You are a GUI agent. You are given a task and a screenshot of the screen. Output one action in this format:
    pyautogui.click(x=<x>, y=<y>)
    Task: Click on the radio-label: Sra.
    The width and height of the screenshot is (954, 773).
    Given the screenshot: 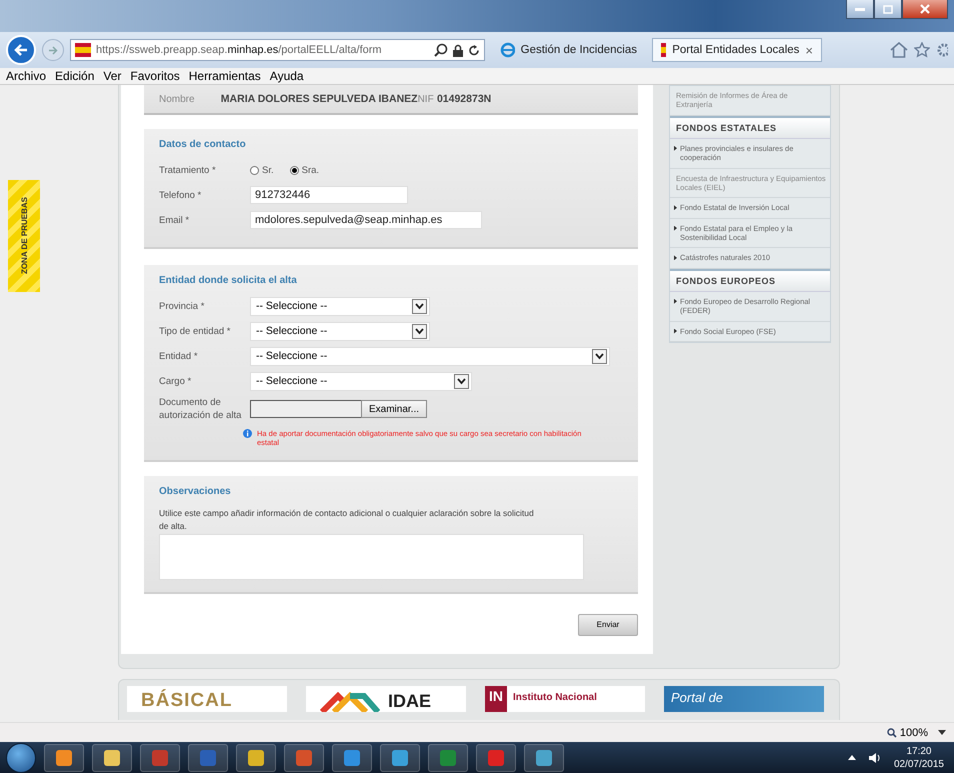 What is the action you would take?
    pyautogui.click(x=311, y=170)
    